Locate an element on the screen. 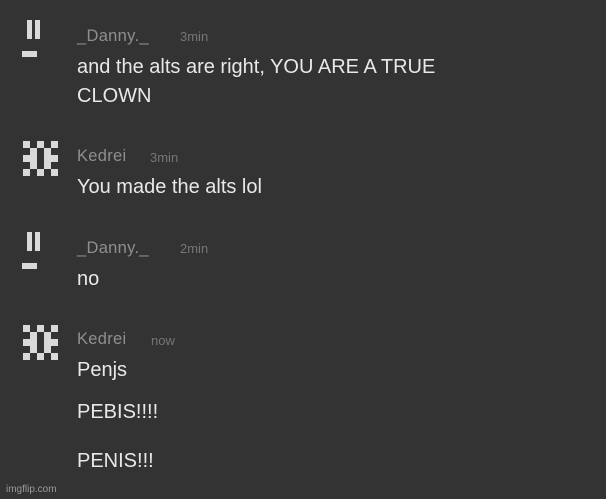  message-timestamp: now is located at coordinates (163, 340).